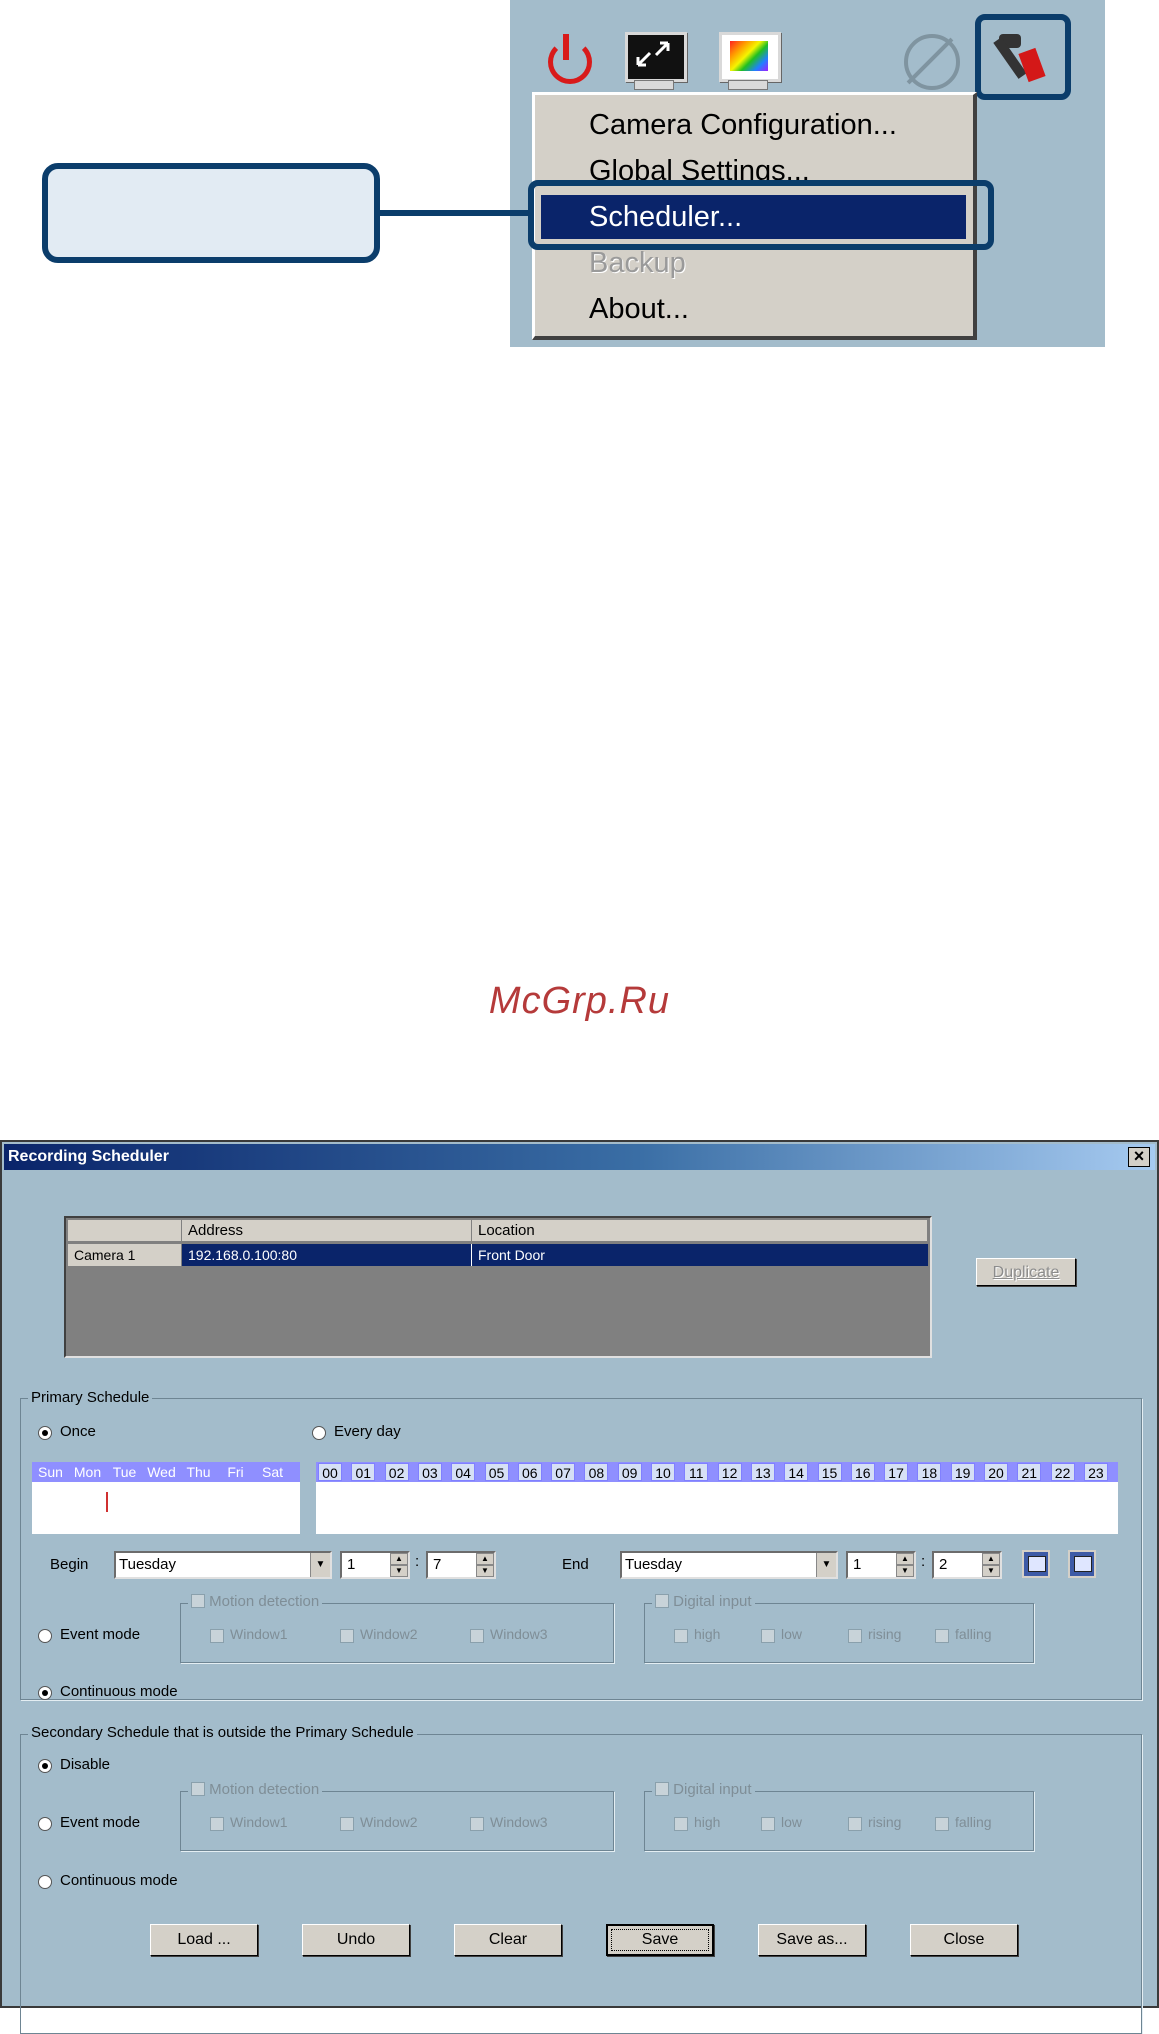 The height and width of the screenshot is (2034, 1159). What do you see at coordinates (563, 1472) in the screenshot?
I see `hour-label: 07` at bounding box center [563, 1472].